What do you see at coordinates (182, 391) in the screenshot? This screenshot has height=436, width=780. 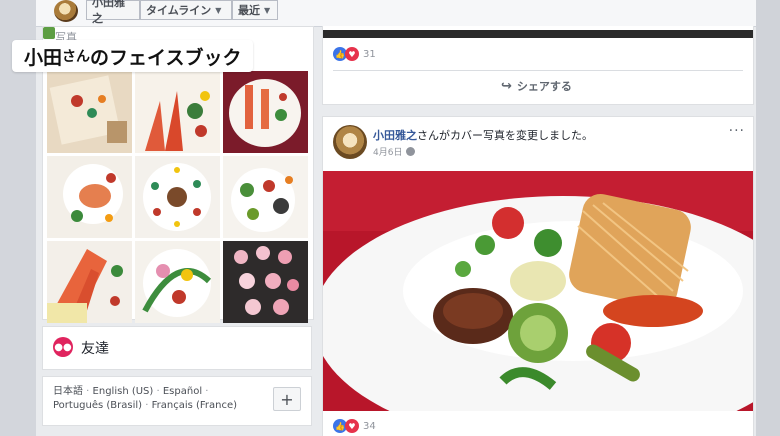 I see `language-link: Español` at bounding box center [182, 391].